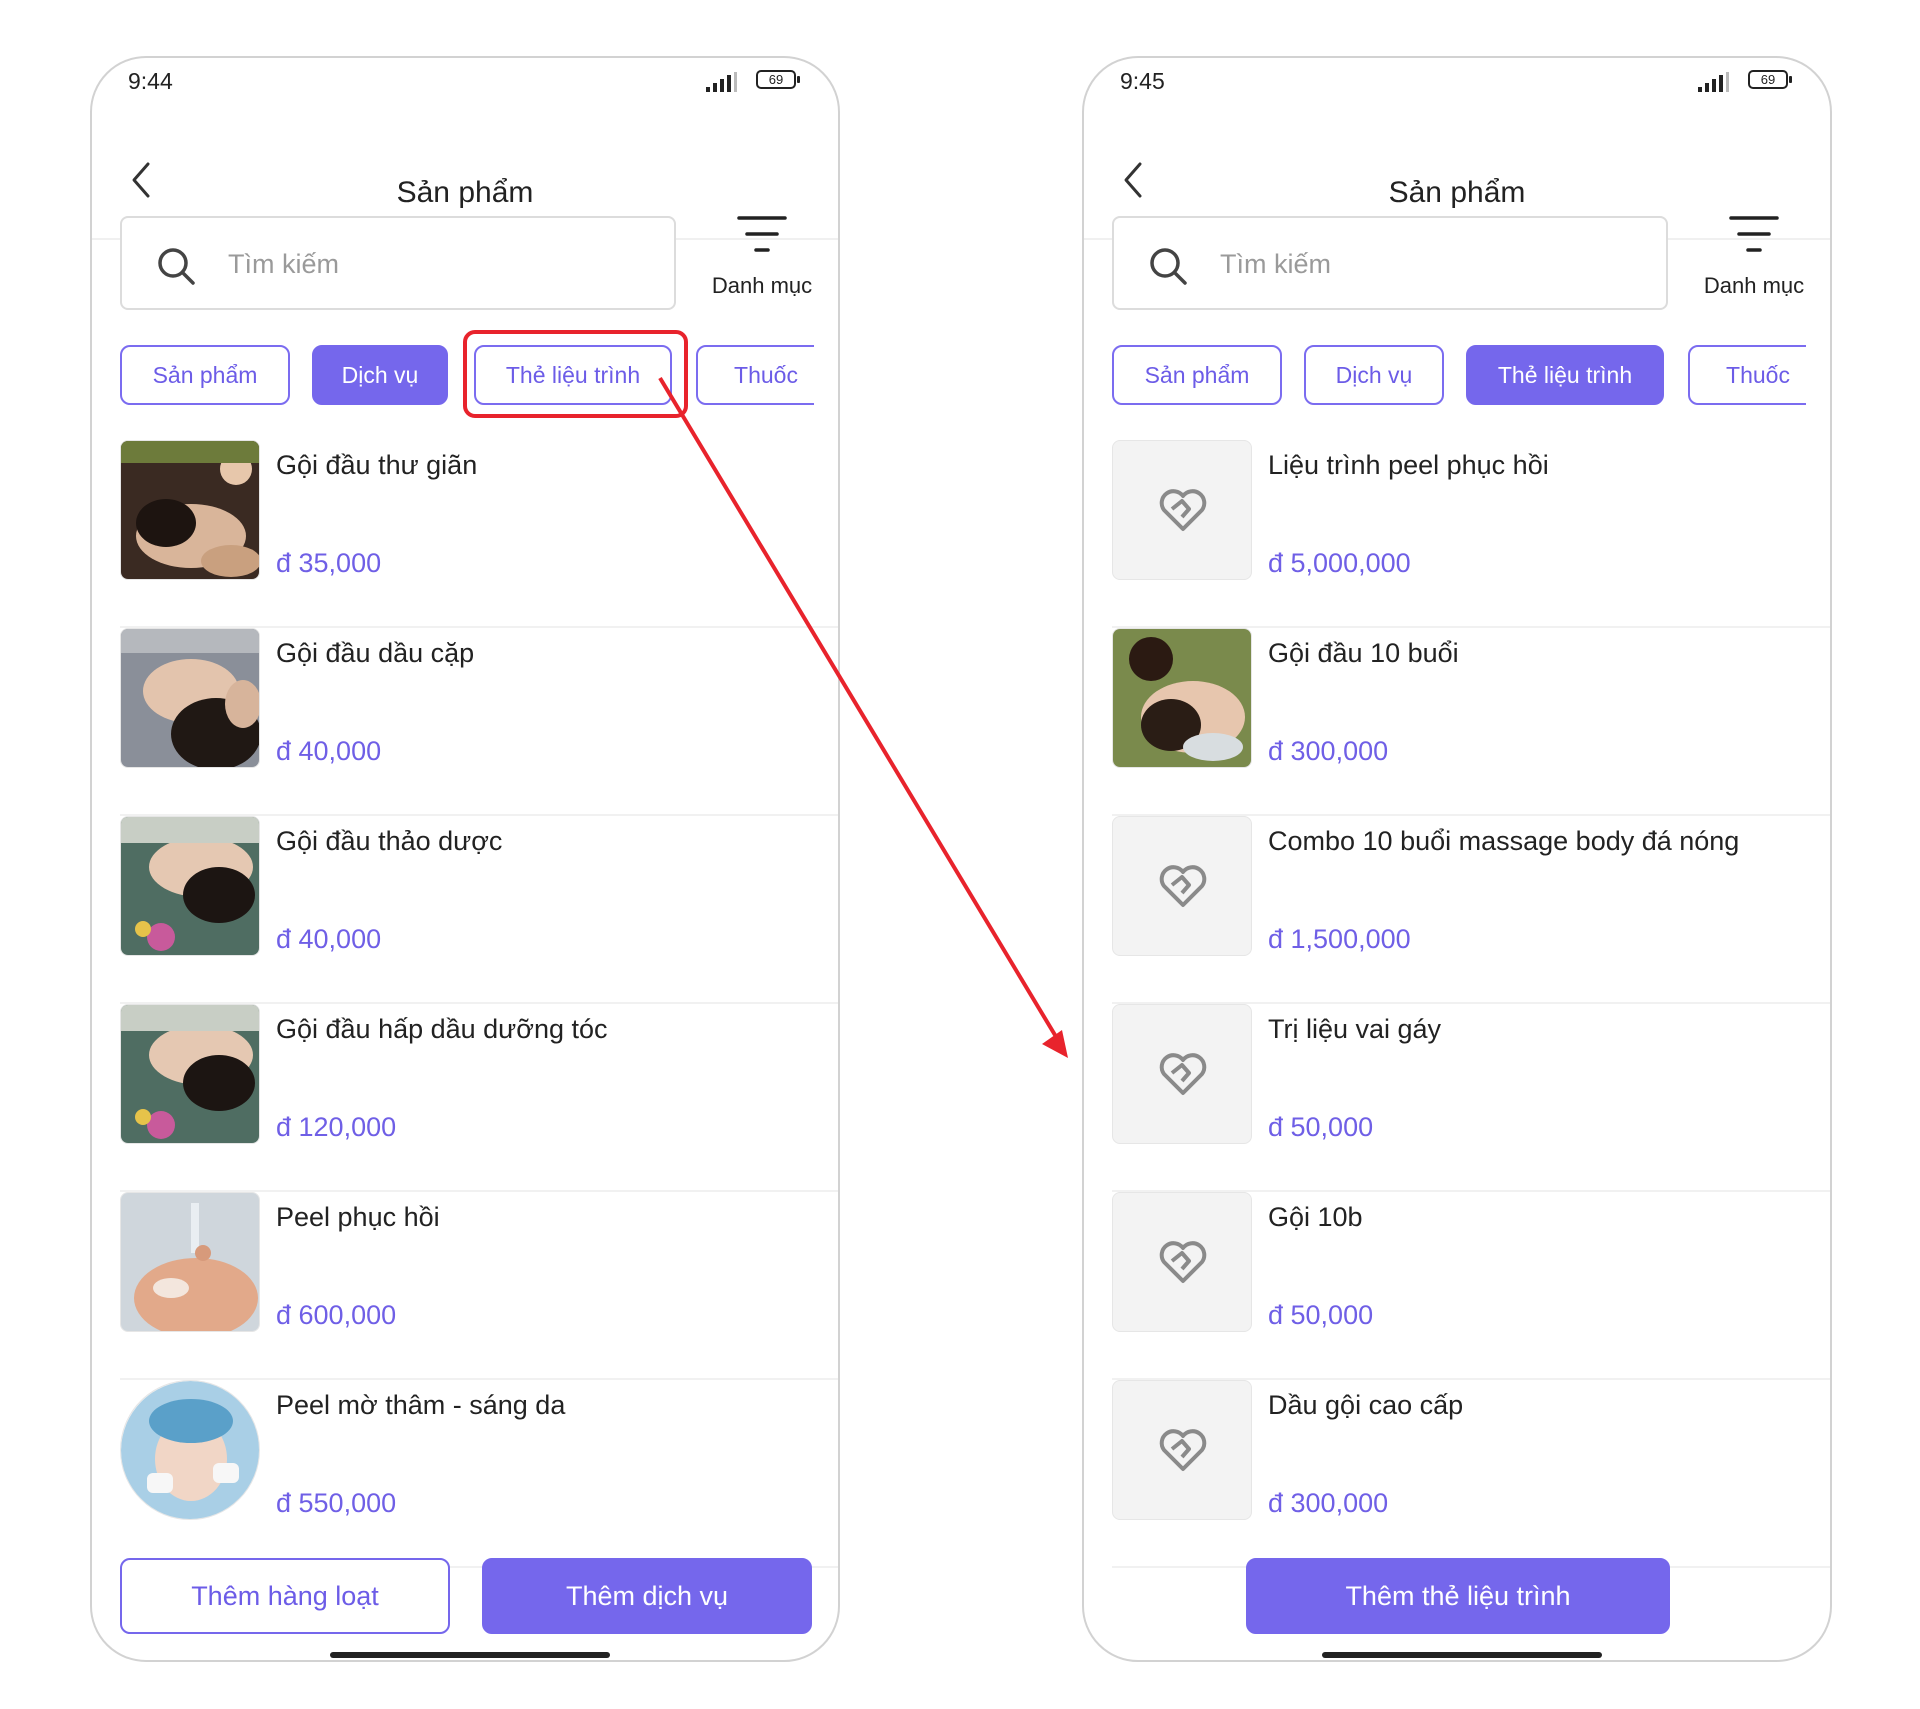 This screenshot has width=1920, height=1709. What do you see at coordinates (1315, 1217) in the screenshot?
I see `item-name: Gội 10b` at bounding box center [1315, 1217].